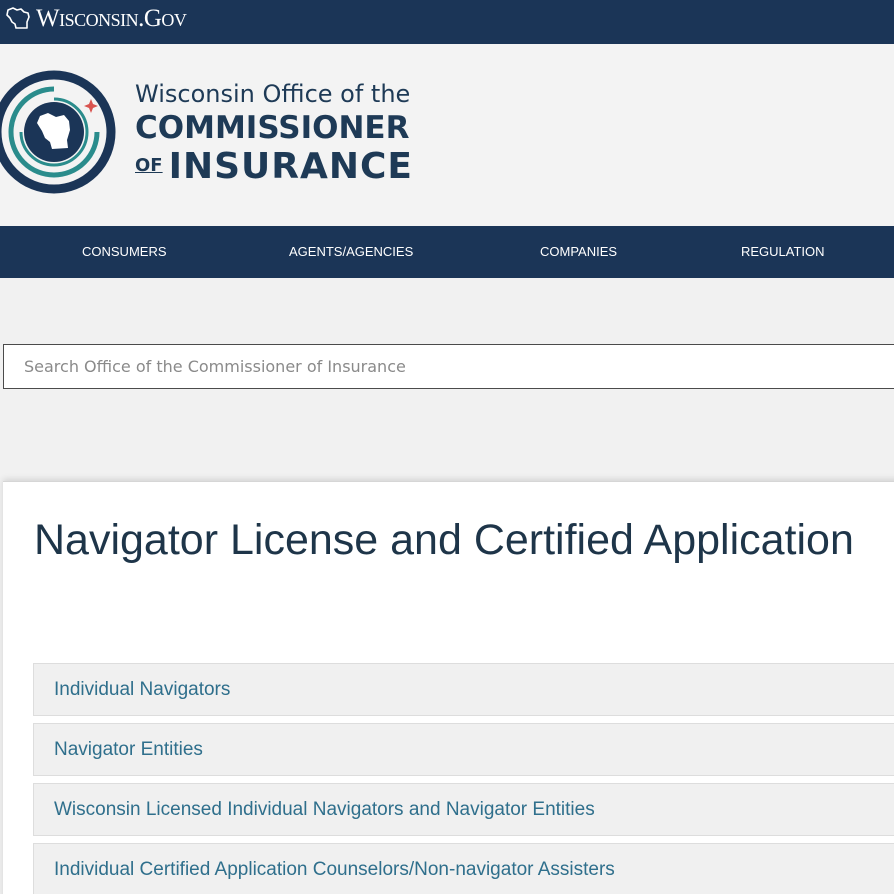 This screenshot has width=894, height=894. Describe the element at coordinates (463, 689) in the screenshot. I see `accordion-individual-navigators: Individual Navigators` at that location.